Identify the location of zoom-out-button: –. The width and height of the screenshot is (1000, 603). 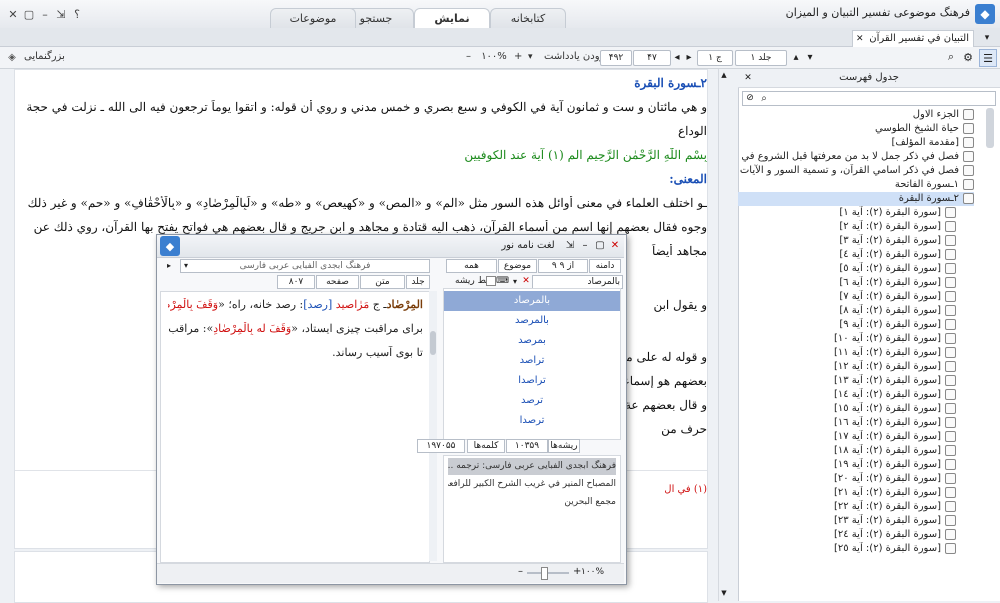
(468, 57).